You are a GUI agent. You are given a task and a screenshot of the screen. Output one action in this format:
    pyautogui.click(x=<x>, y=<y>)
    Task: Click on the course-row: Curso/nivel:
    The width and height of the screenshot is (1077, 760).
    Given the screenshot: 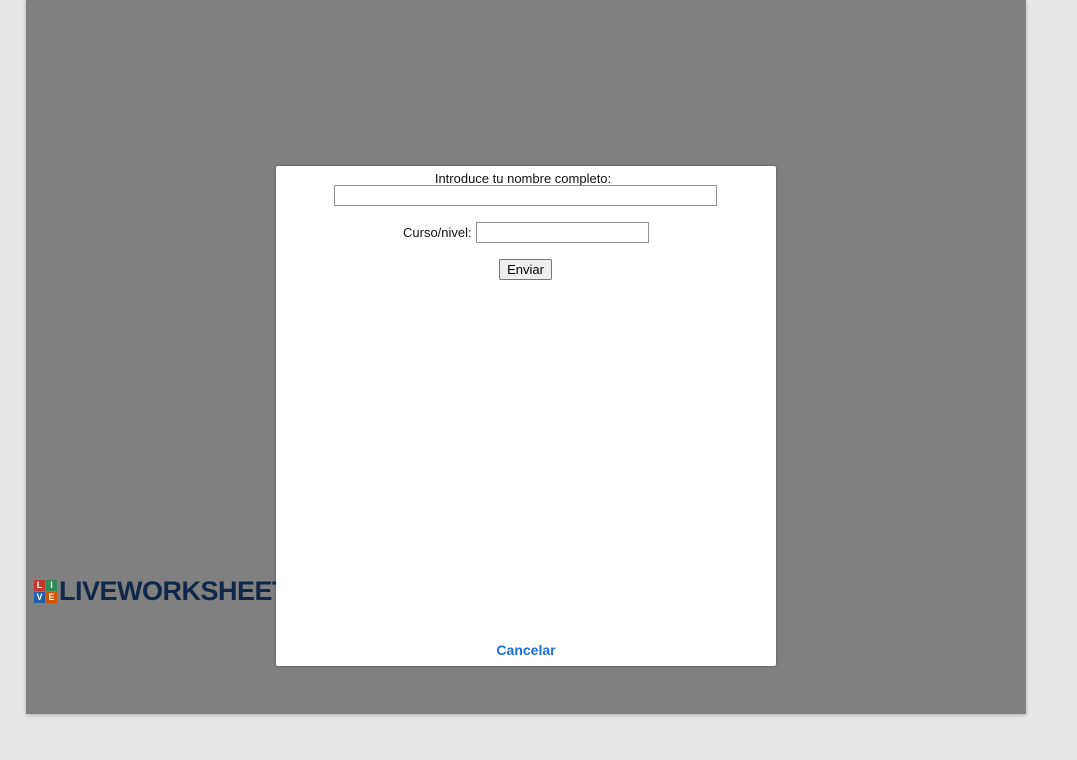 What is the action you would take?
    pyautogui.click(x=526, y=232)
    